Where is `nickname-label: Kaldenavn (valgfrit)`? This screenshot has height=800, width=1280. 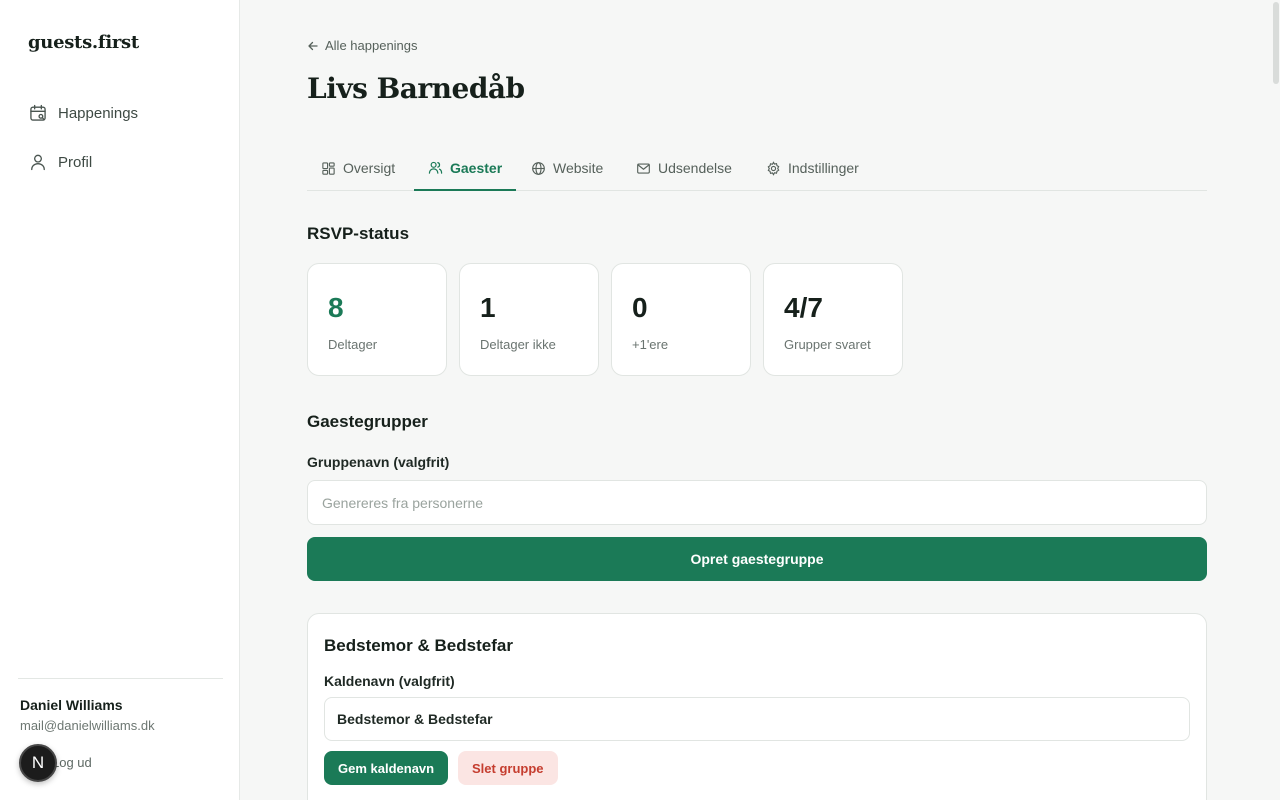 nickname-label: Kaldenavn (valgfrit) is located at coordinates (389, 681).